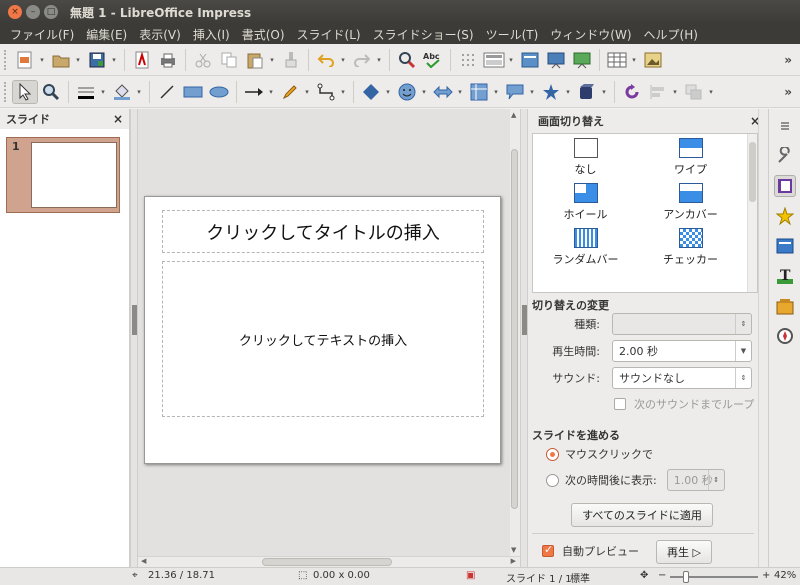 Image resolution: width=800 pixels, height=585 pixels. Describe the element at coordinates (468, 60) in the screenshot. I see `display-grid-icon` at that location.